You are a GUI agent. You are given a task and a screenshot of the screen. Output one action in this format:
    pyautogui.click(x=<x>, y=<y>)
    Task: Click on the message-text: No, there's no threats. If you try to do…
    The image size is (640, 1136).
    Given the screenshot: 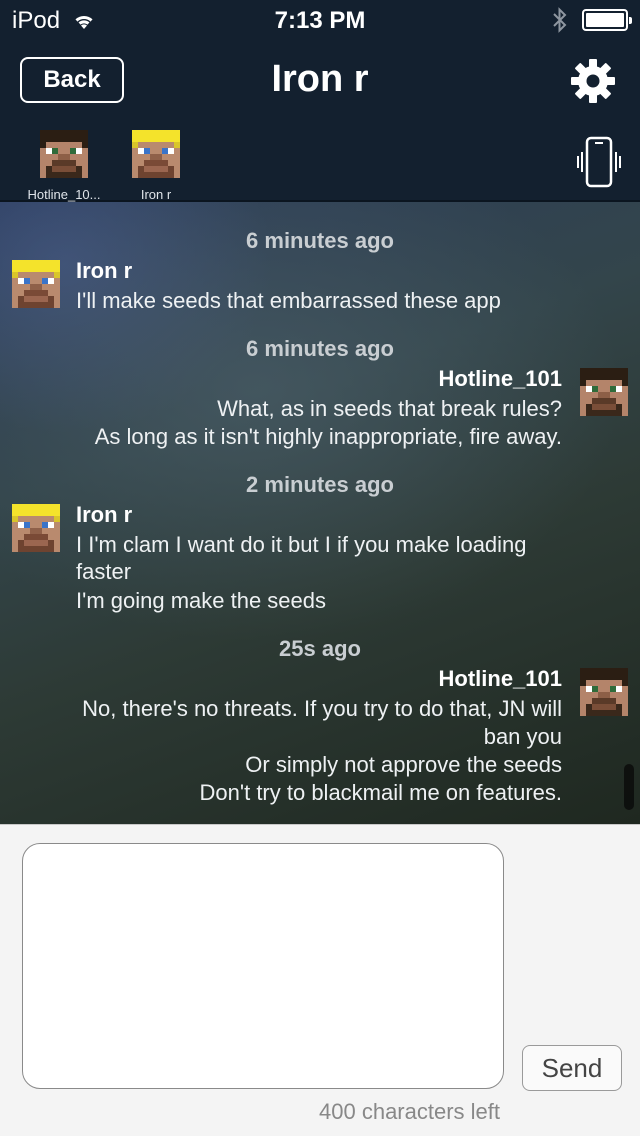 What is the action you would take?
    pyautogui.click(x=322, y=708)
    